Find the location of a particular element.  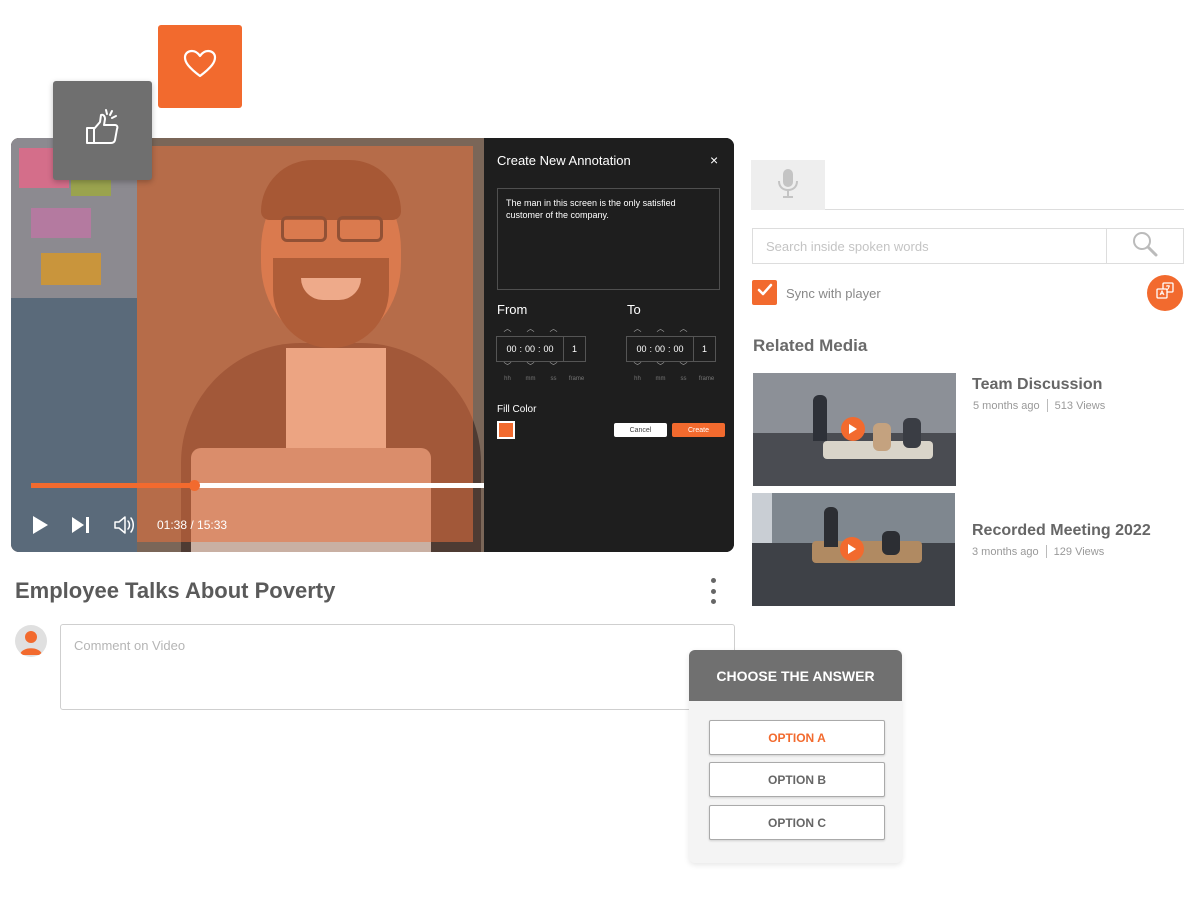

comment-input: Comment on Video is located at coordinates (397, 667).